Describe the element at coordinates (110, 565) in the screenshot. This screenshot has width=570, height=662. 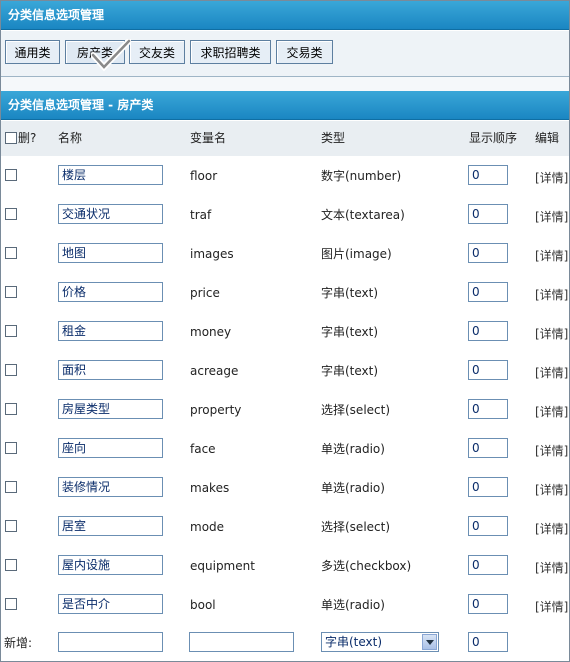
I see `name-input: 屋内设施` at that location.